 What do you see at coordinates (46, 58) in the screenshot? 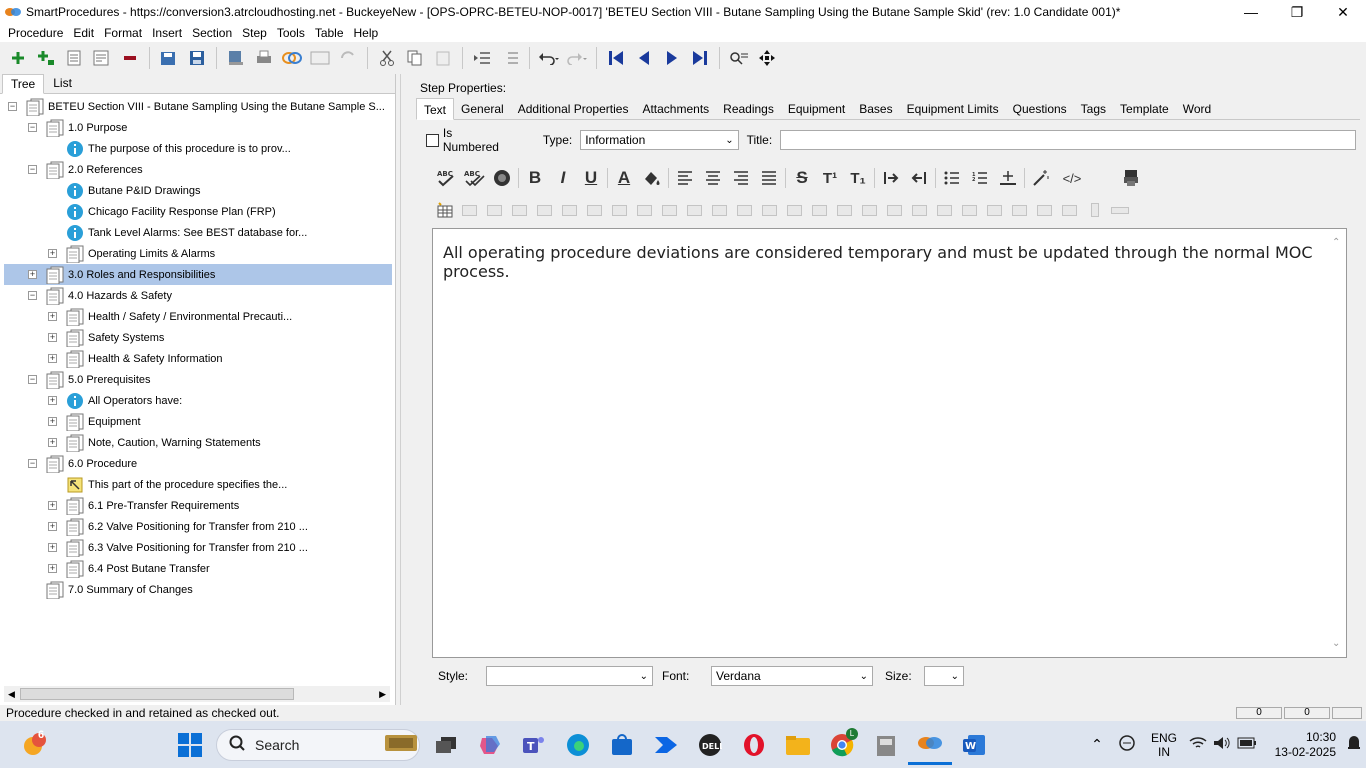
I see `add-child-icon` at bounding box center [46, 58].